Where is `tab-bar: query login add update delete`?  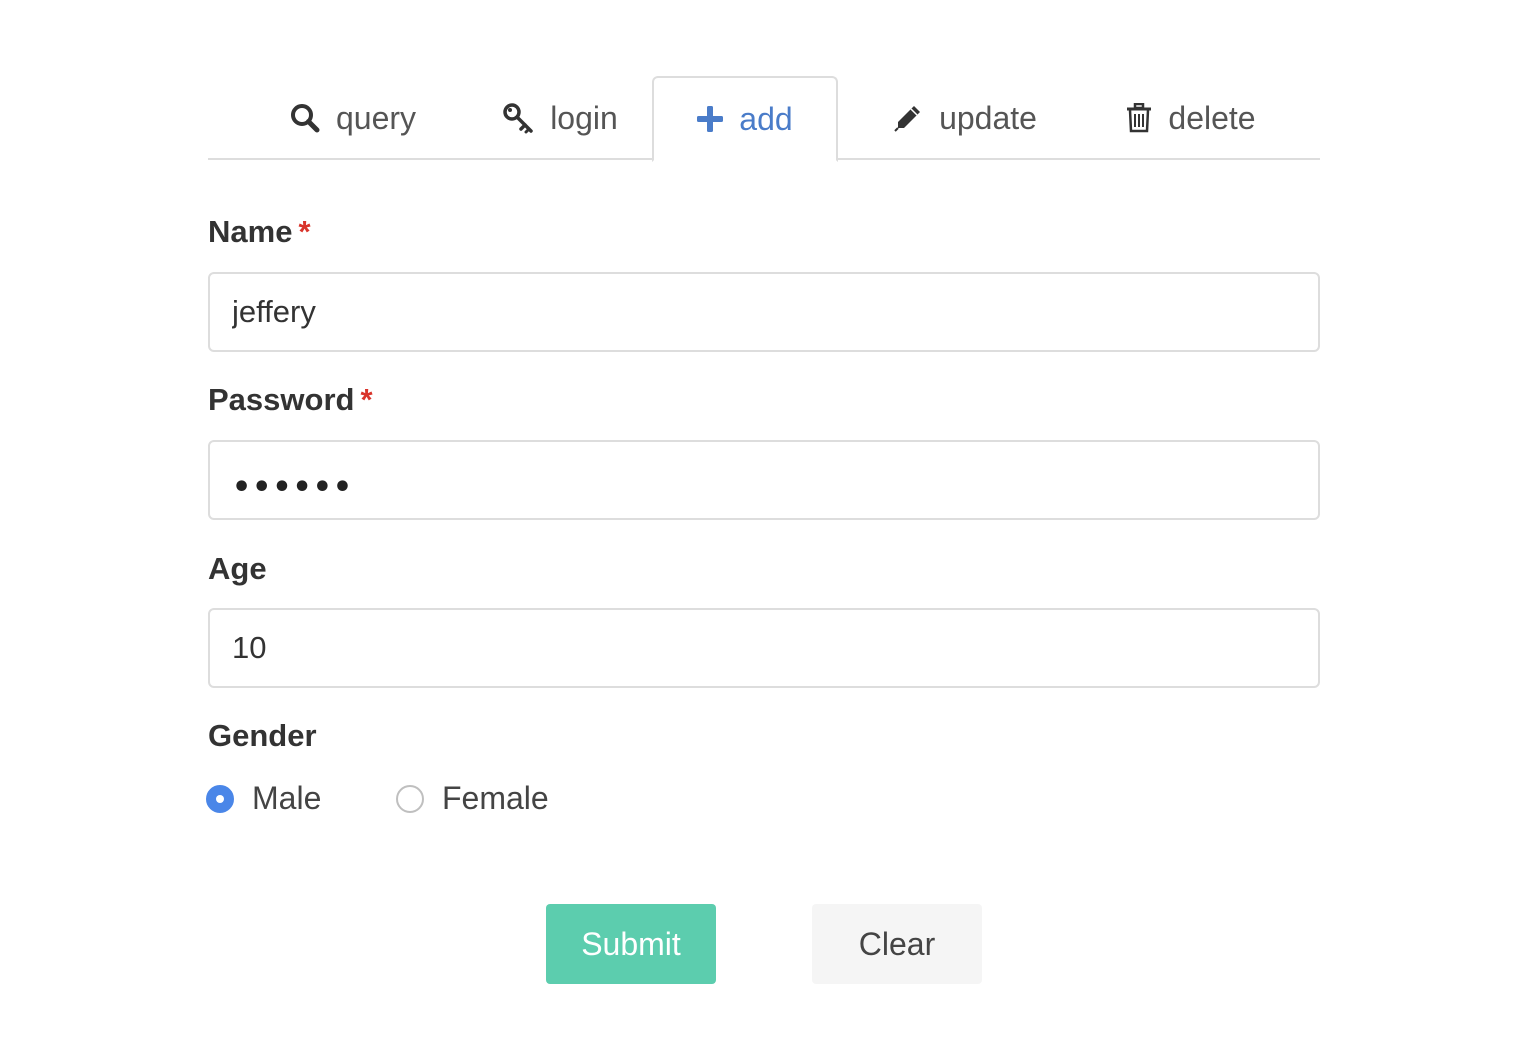
tab-bar: query login add update delete is located at coordinates (764, 119).